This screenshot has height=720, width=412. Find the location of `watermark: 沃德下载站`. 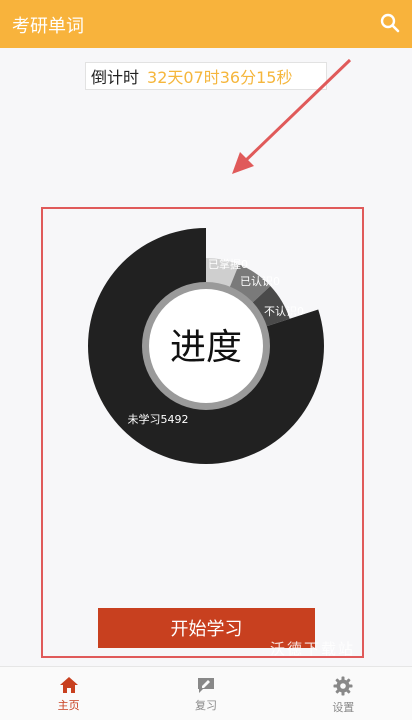

watermark: 沃德下载站 is located at coordinates (313, 649).